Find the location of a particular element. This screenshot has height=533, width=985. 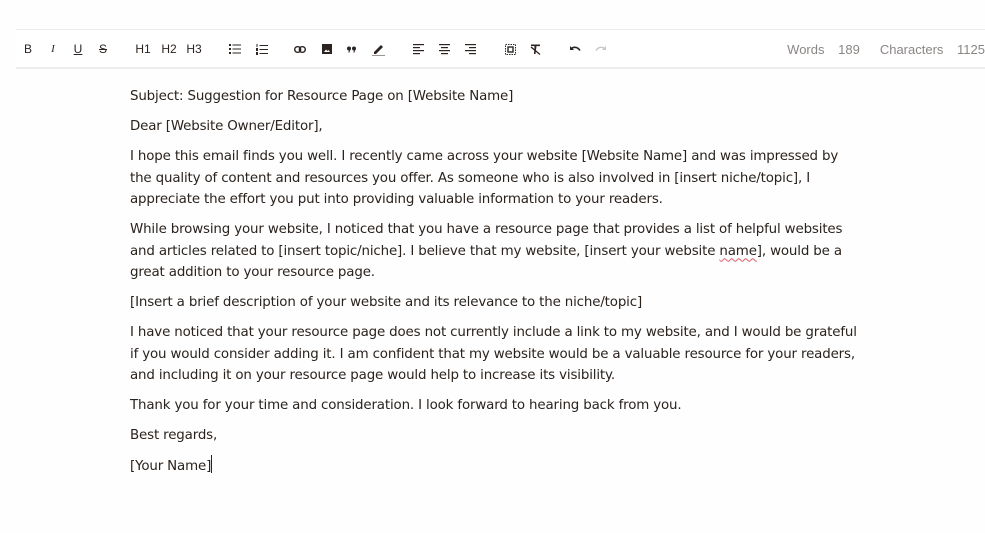

link-icon is located at coordinates (300, 49).